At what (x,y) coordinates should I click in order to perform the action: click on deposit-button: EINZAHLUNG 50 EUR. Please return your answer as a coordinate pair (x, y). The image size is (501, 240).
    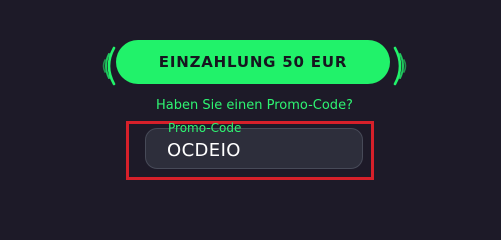
    Looking at the image, I should click on (253, 62).